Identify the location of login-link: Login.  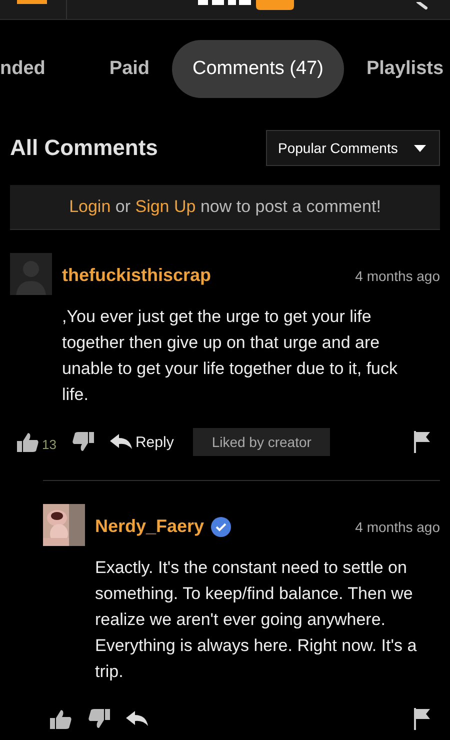
(90, 206).